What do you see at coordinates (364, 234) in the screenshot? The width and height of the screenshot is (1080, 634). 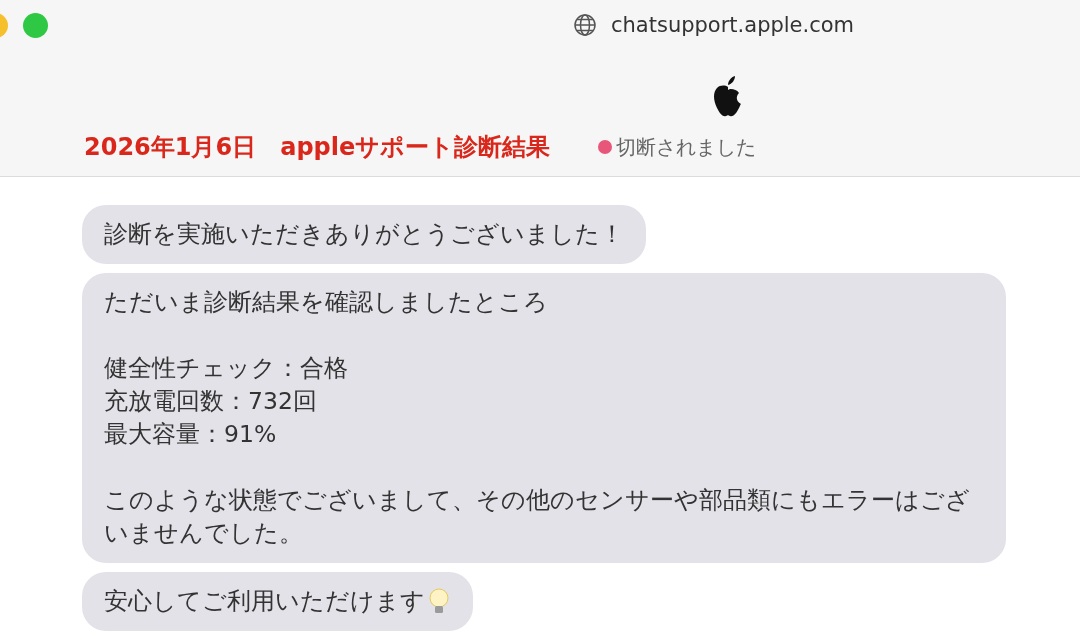 I see `message-bubble: 診断を実施いただきありがとうございました！` at bounding box center [364, 234].